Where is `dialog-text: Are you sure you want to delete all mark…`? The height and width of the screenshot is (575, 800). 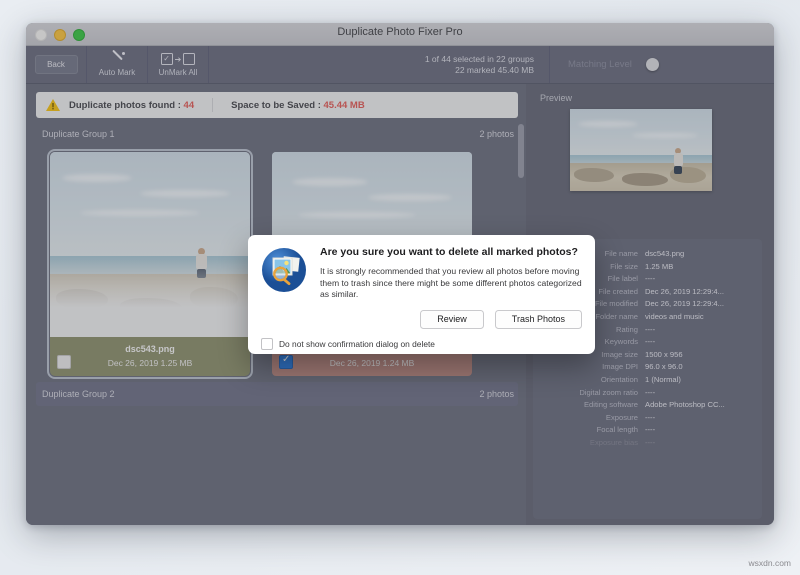 dialog-text: Are you sure you want to delete all mark… is located at coordinates (451, 287).